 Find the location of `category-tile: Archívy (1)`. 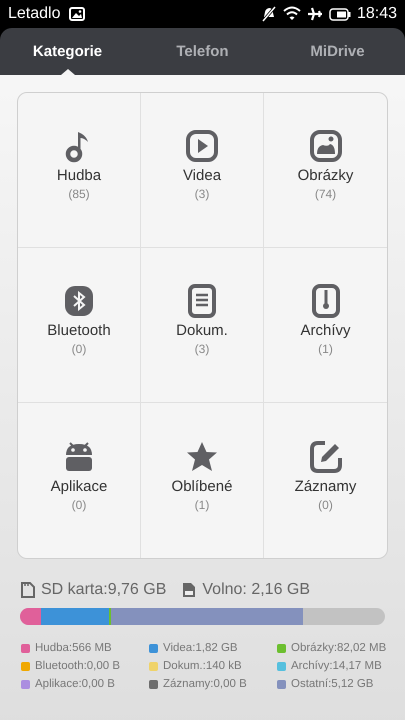

category-tile: Archívy (1) is located at coordinates (325, 325).